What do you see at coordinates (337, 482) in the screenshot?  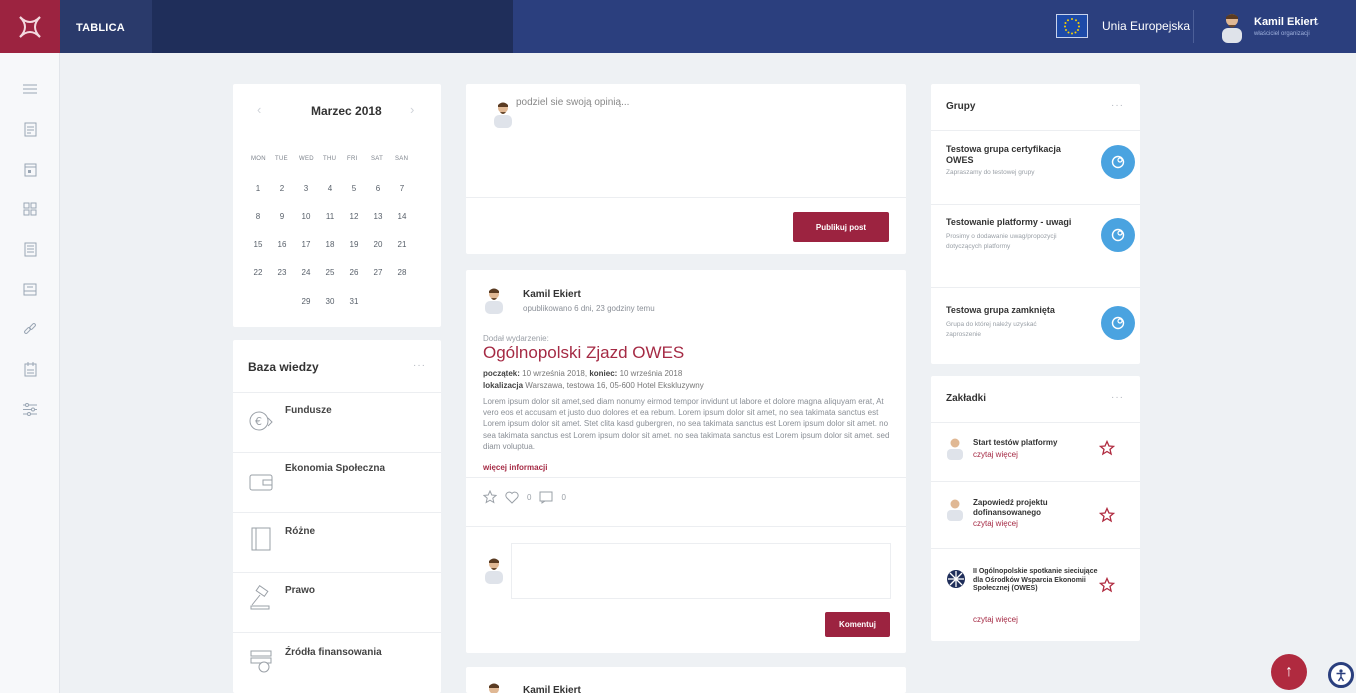 I see `kb-item-ekonomia: Ekonomia Społeczna` at bounding box center [337, 482].